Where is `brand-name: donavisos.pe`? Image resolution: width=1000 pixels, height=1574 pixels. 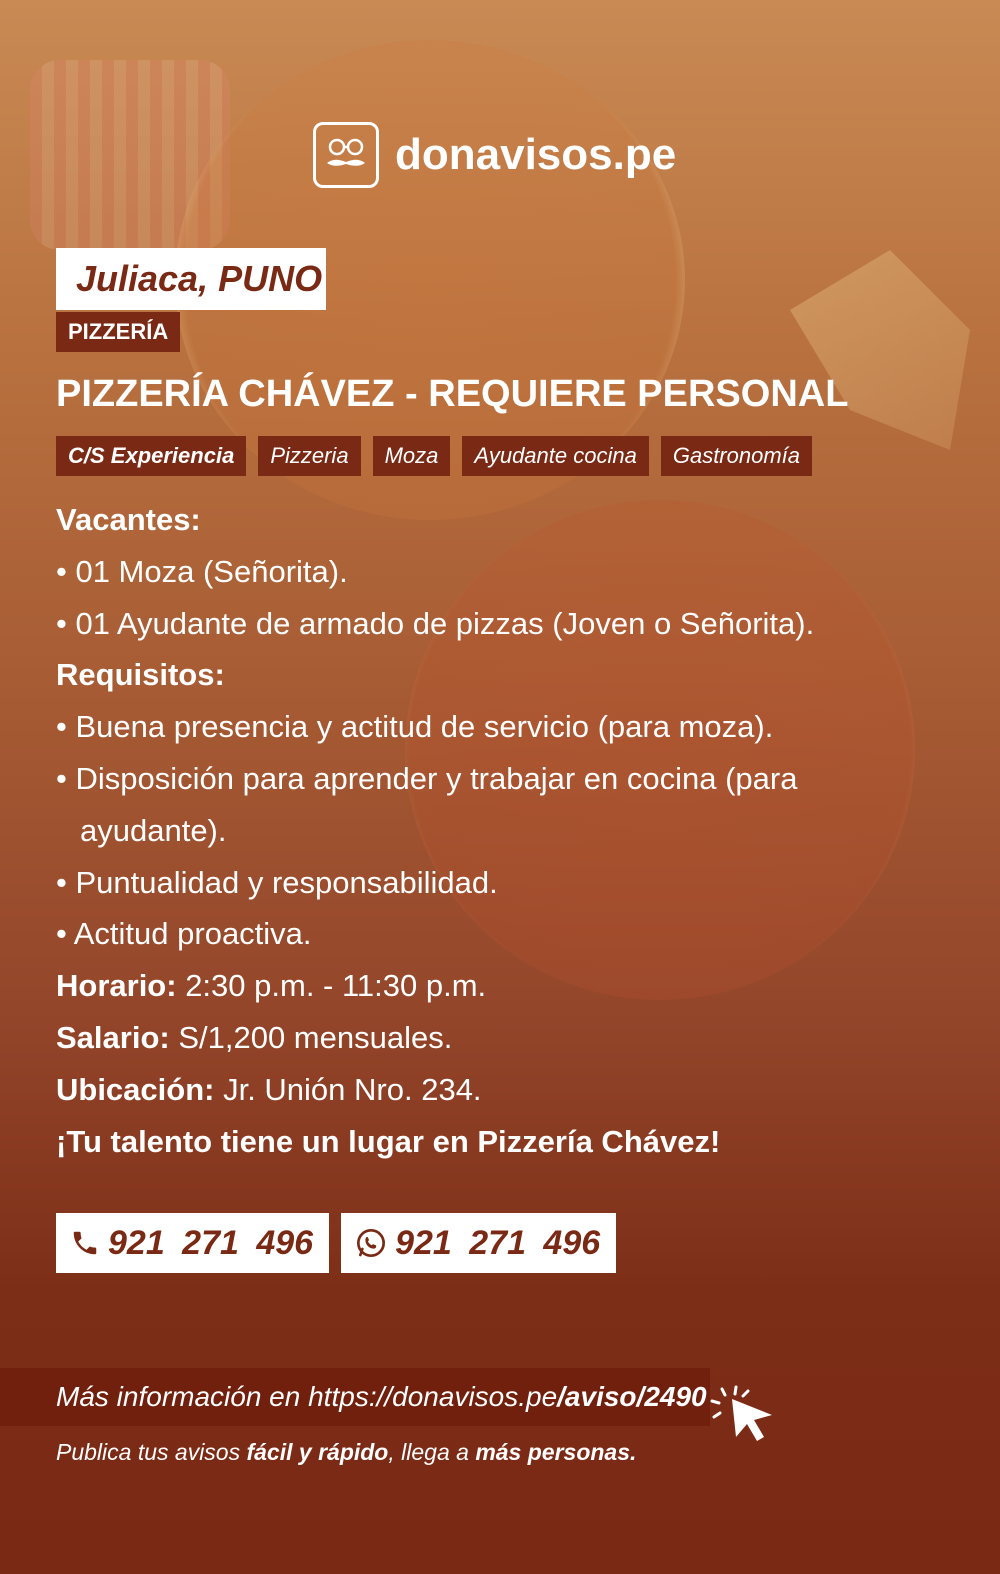
brand-name: donavisos.pe is located at coordinates (536, 154).